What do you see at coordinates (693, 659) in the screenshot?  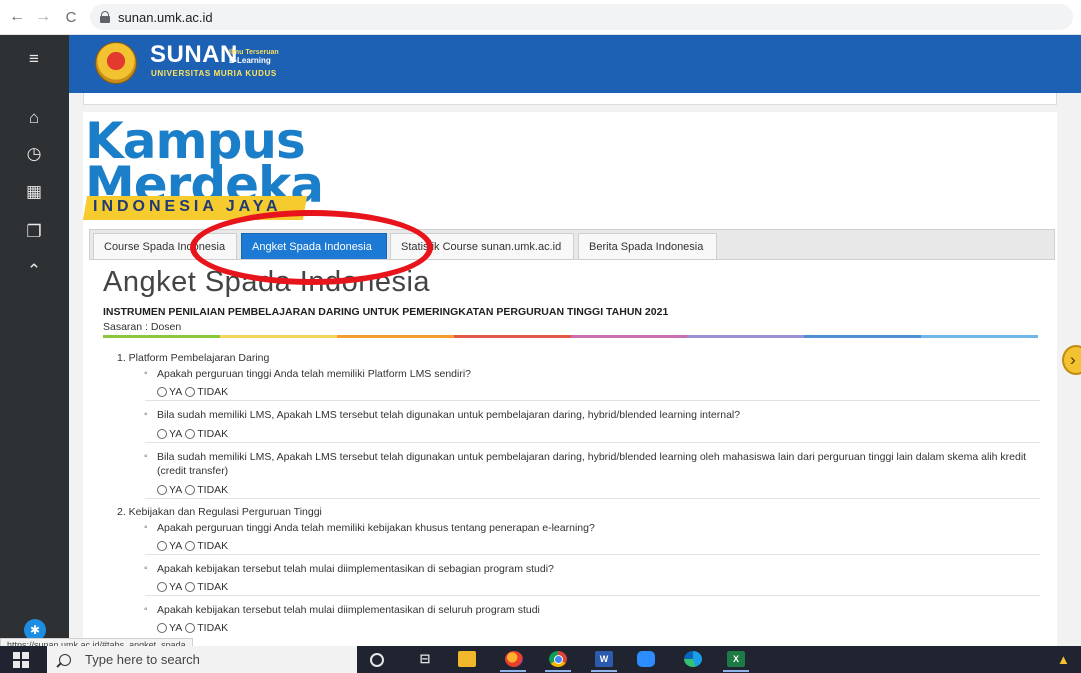 I see `edge-icon` at bounding box center [693, 659].